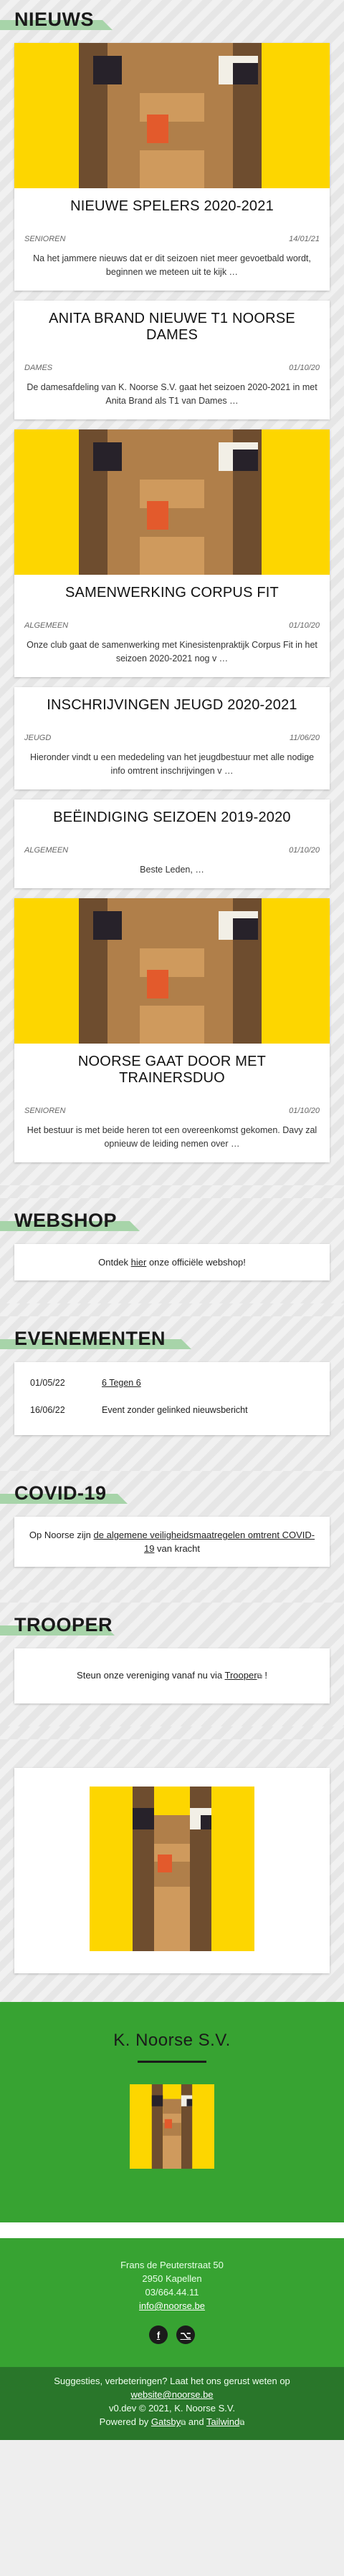 Image resolution: width=344 pixels, height=2576 pixels. Describe the element at coordinates (304, 239) in the screenshot. I see `news-date: 14/01/21` at that location.